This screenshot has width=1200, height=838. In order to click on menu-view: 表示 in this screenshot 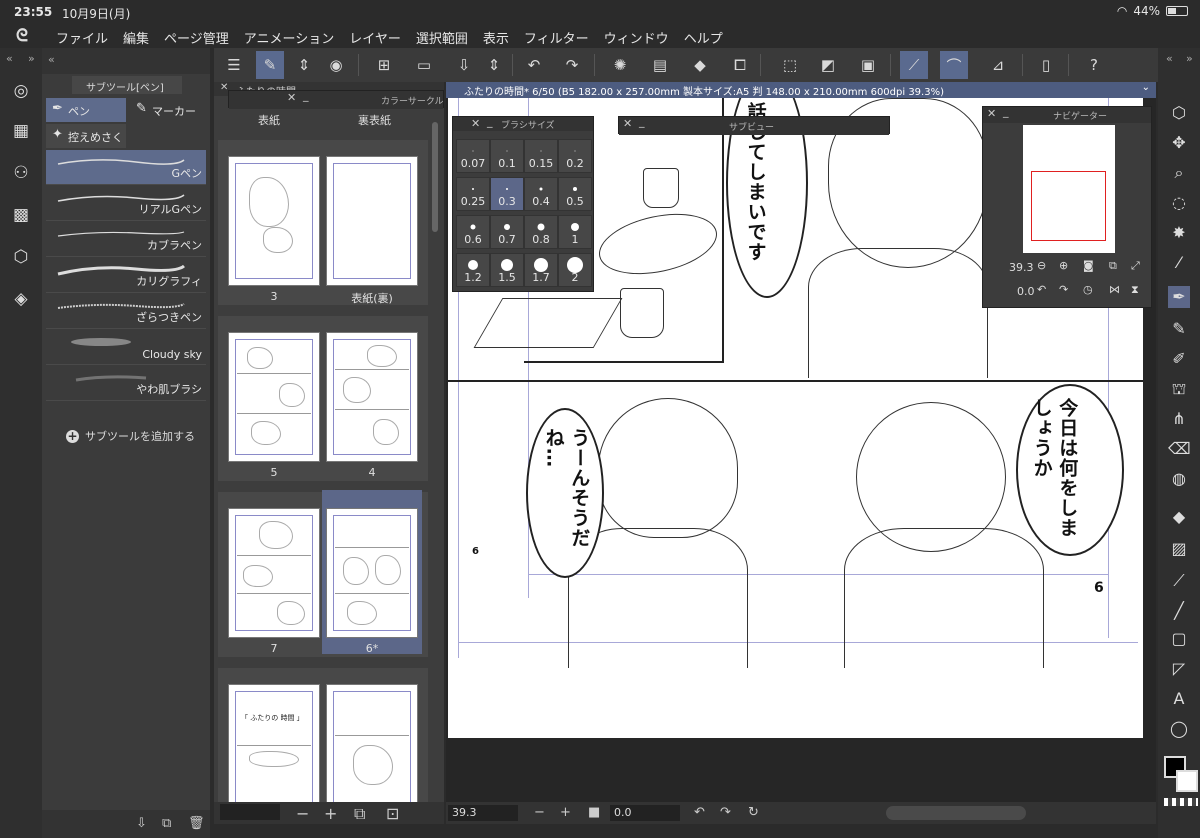, I will do `click(500, 37)`.